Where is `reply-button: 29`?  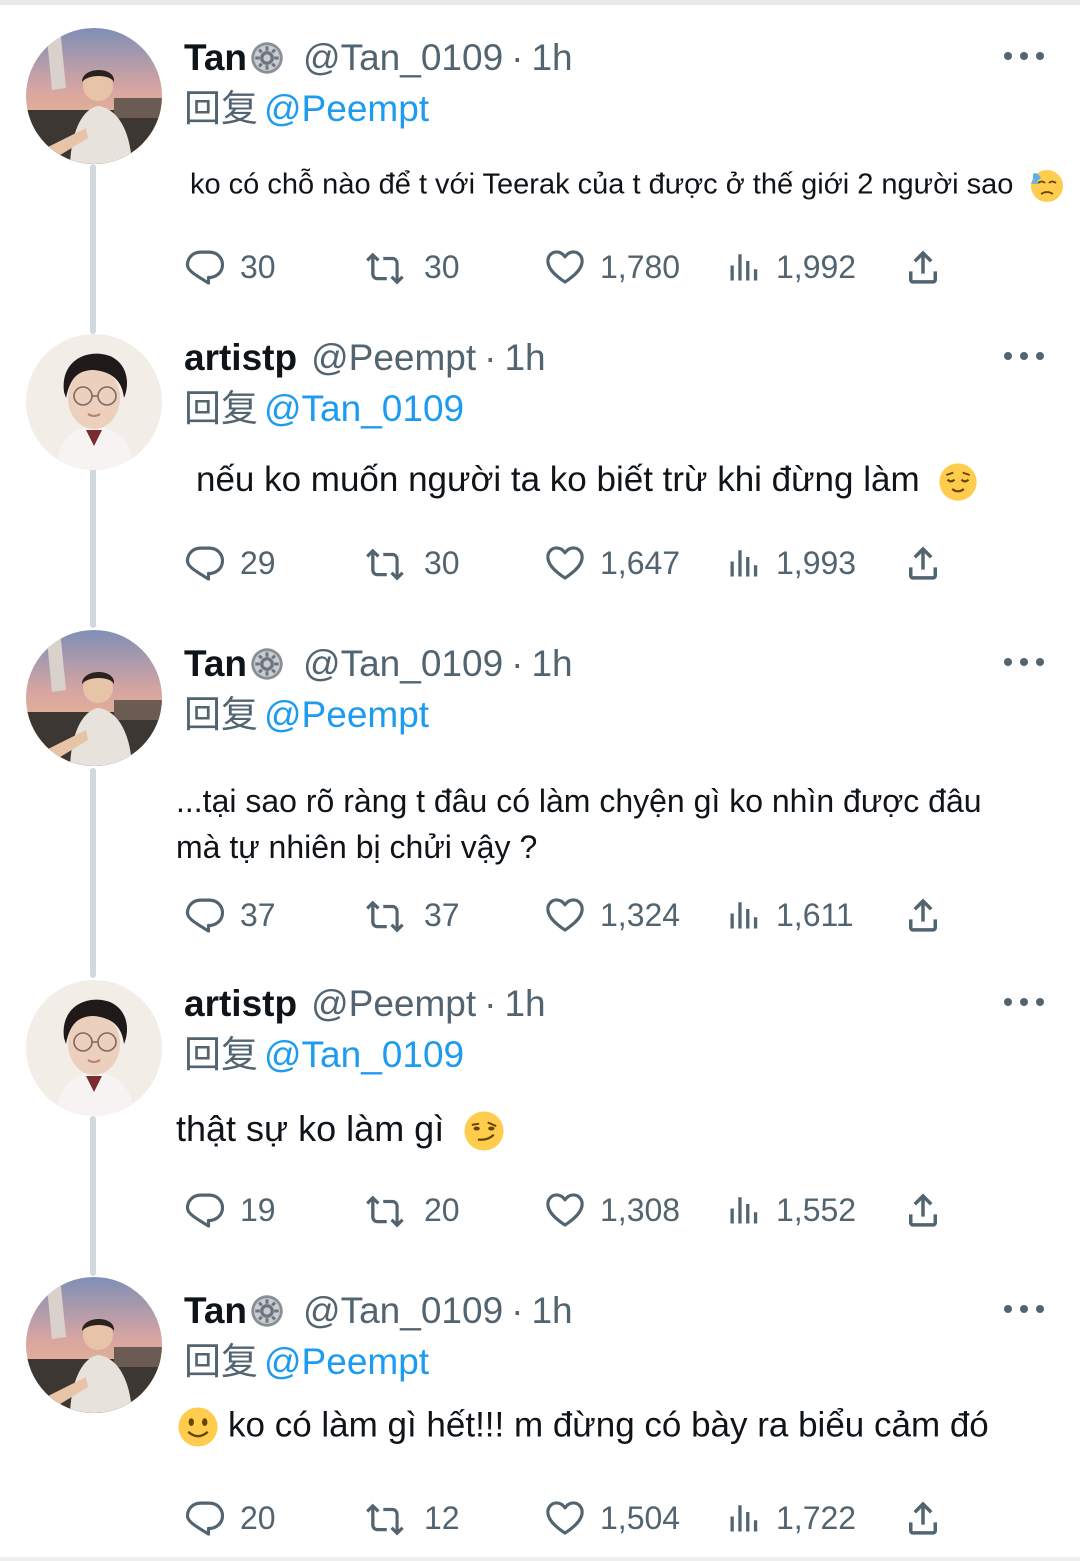 reply-button: 29 is located at coordinates (230, 563).